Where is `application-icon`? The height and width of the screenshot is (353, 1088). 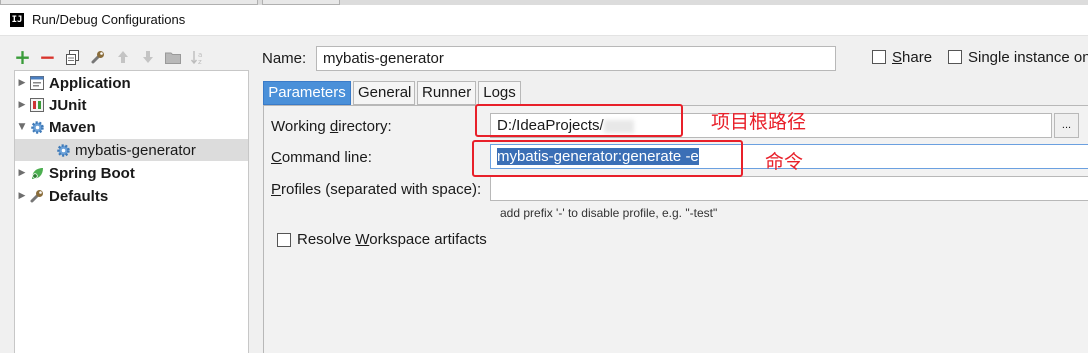 application-icon is located at coordinates (37, 83).